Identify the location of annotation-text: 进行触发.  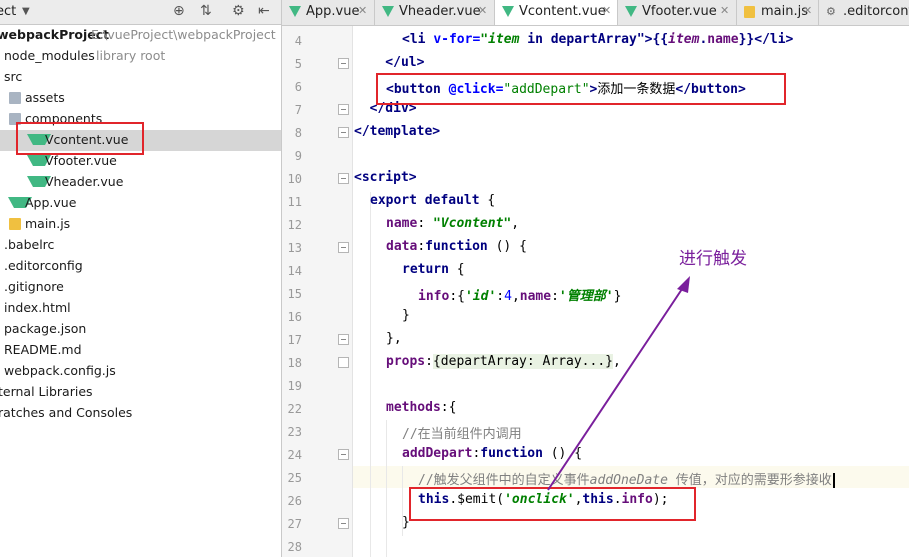
(713, 259).